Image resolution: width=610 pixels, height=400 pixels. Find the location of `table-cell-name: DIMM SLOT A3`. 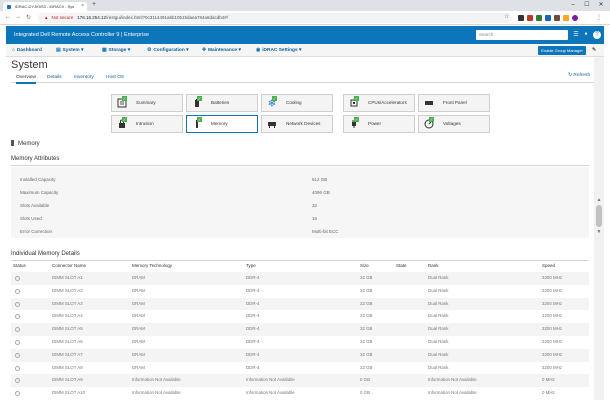

table-cell-name: DIMM SLOT A3 is located at coordinates (67, 303).